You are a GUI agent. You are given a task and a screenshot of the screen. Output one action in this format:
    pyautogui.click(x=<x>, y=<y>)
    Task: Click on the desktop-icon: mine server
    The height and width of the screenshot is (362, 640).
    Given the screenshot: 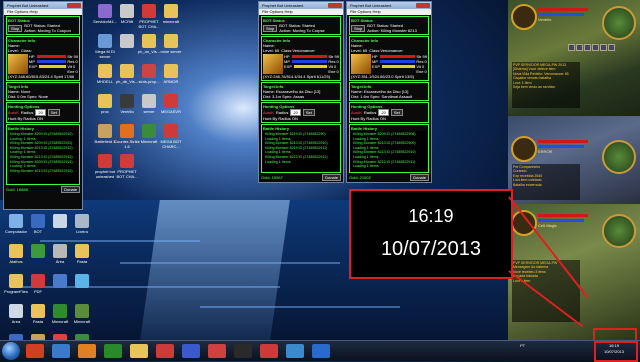 What is the action you would take?
    pyautogui.click(x=171, y=46)
    